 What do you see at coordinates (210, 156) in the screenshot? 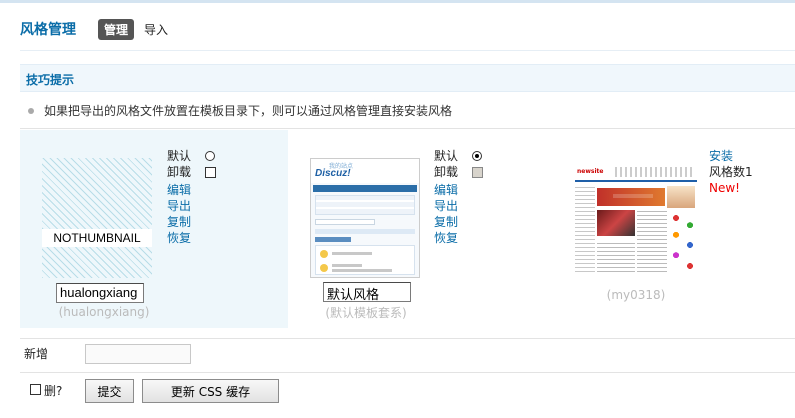
I see `default-radio` at bounding box center [210, 156].